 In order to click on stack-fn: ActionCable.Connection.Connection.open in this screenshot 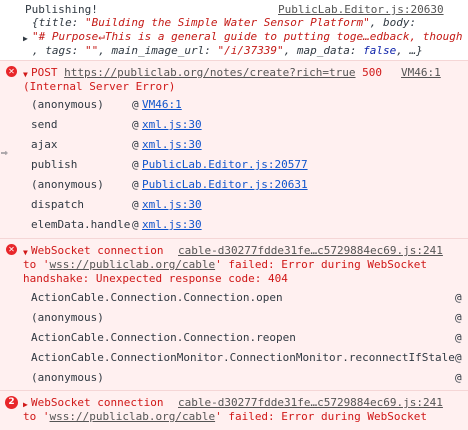, I will do `click(157, 297)`.